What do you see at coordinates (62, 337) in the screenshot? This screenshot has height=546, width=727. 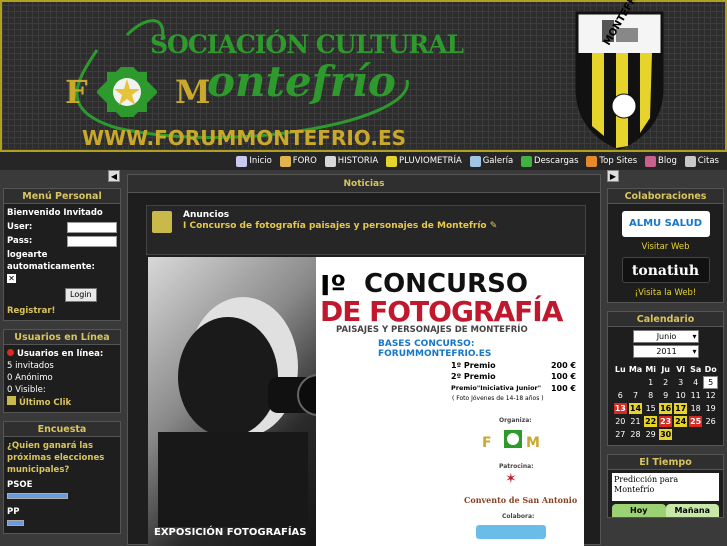 I see `online-users-title: Usuarios en Línea` at bounding box center [62, 337].